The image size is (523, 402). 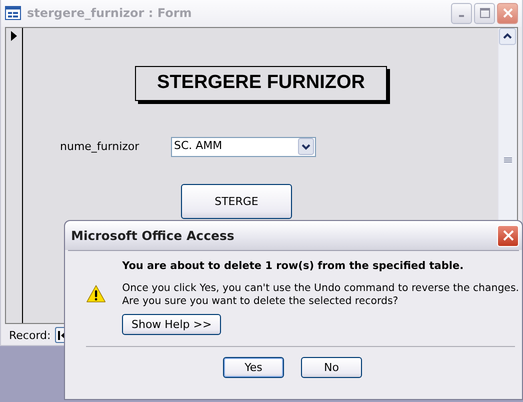 What do you see at coordinates (172, 324) in the screenshot?
I see `show-help-button: Show Help >>` at bounding box center [172, 324].